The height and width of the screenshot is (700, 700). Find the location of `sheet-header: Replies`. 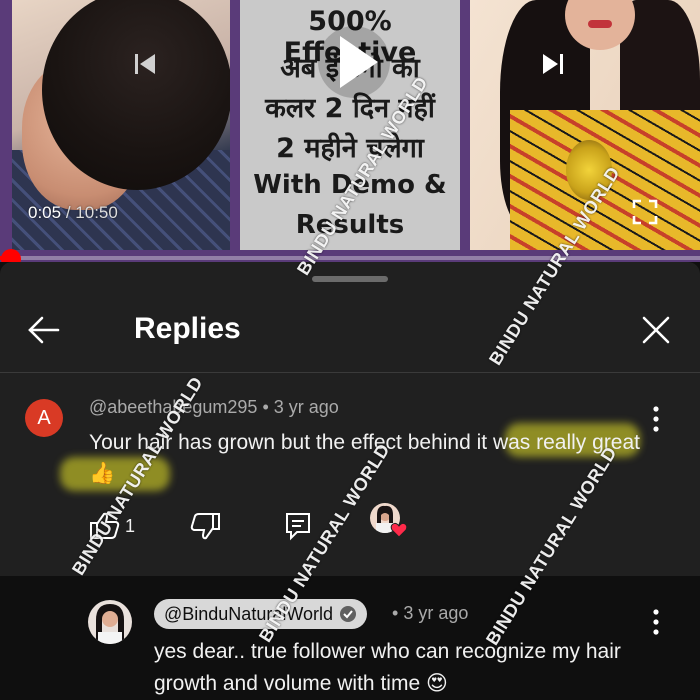

sheet-header: Replies is located at coordinates (350, 332).